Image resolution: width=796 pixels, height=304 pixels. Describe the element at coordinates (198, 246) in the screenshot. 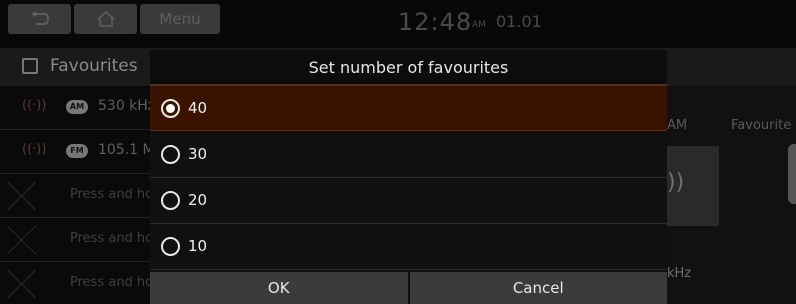

I see `option-label: 10` at that location.